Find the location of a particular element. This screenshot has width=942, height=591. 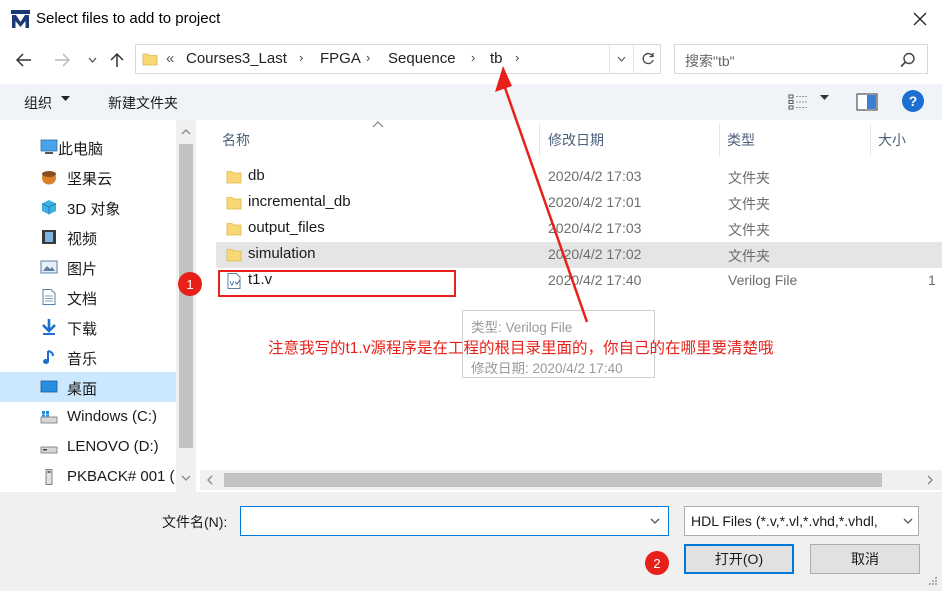

tooltip-type: 类型: Verilog File is located at coordinates (522, 327).